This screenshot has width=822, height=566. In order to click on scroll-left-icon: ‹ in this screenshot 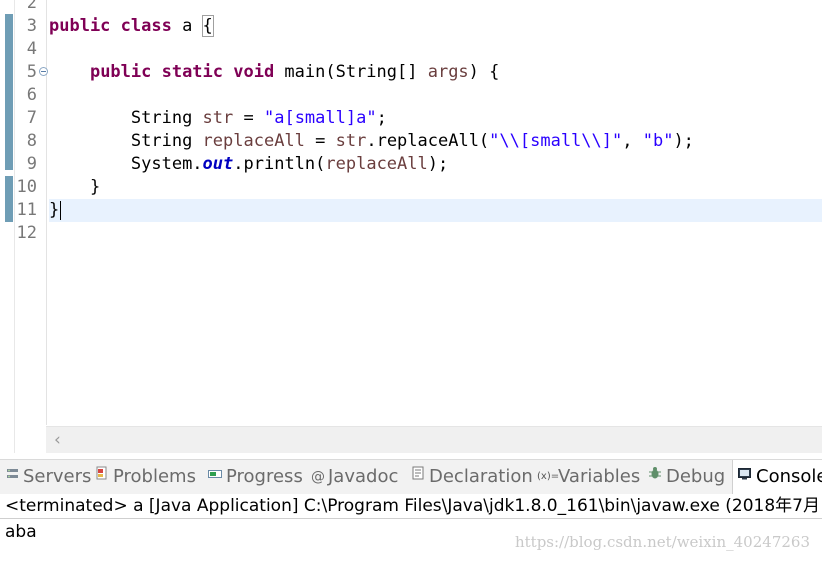, I will do `click(57, 440)`.